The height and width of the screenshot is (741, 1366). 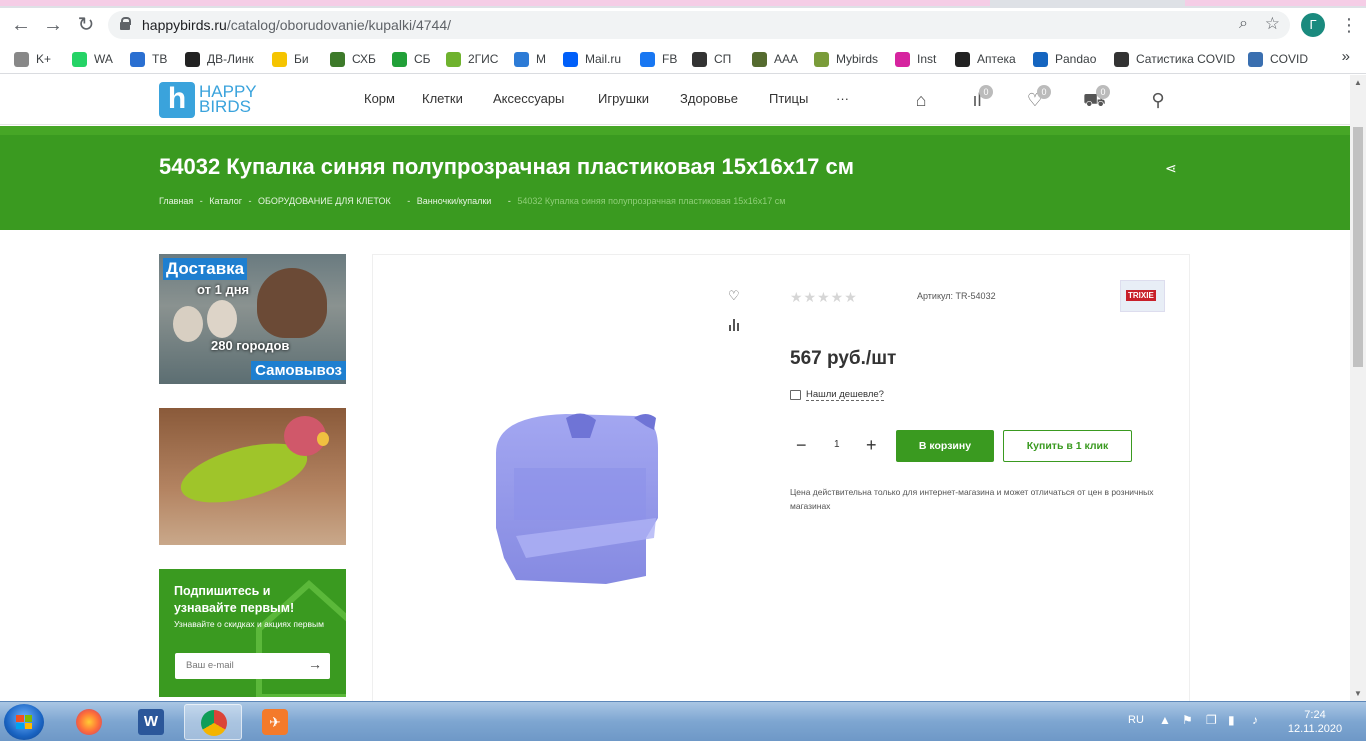 I want to click on bookmark-item: ААА, so click(x=775, y=59).